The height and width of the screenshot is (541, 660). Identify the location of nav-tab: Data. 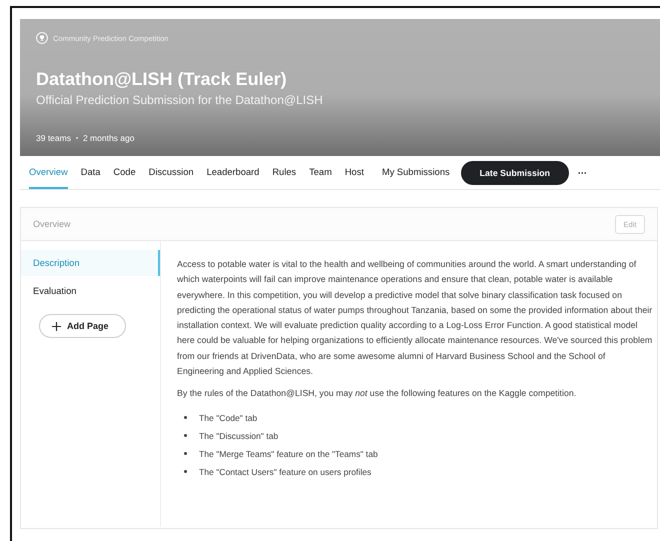
(90, 172).